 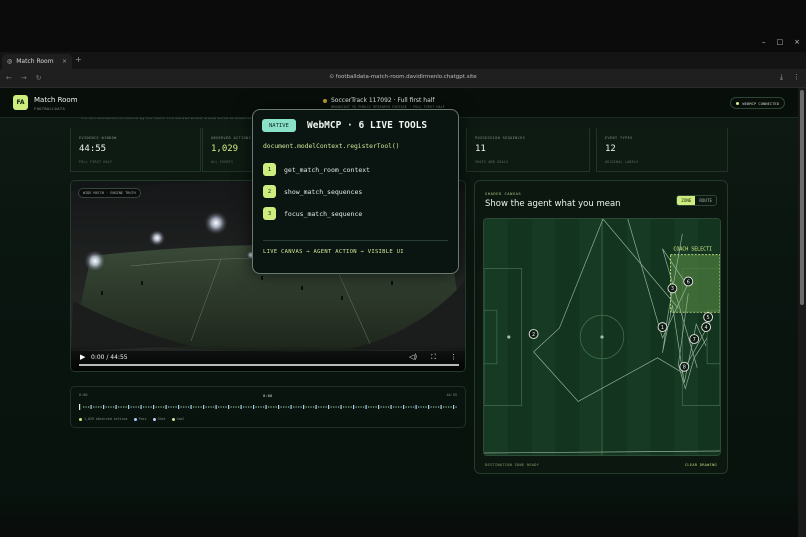 What do you see at coordinates (413, 357) in the screenshot?
I see `volume-icon: ◁)` at bounding box center [413, 357].